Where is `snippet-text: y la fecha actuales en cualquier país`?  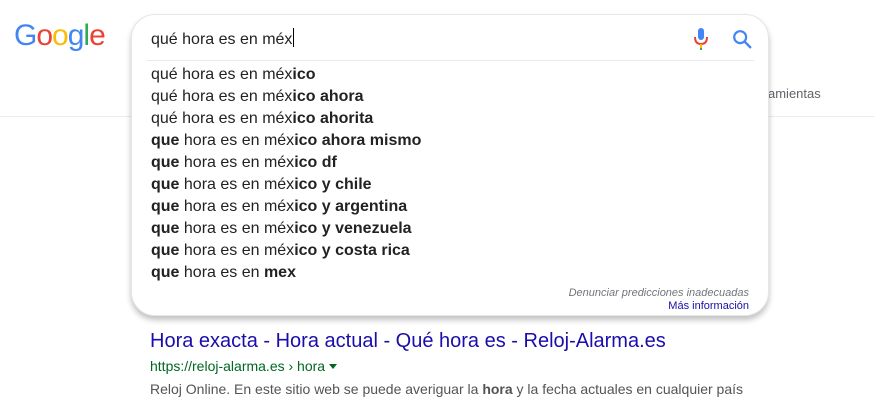
snippet-text: y la fecha actuales en cualquier país is located at coordinates (628, 389).